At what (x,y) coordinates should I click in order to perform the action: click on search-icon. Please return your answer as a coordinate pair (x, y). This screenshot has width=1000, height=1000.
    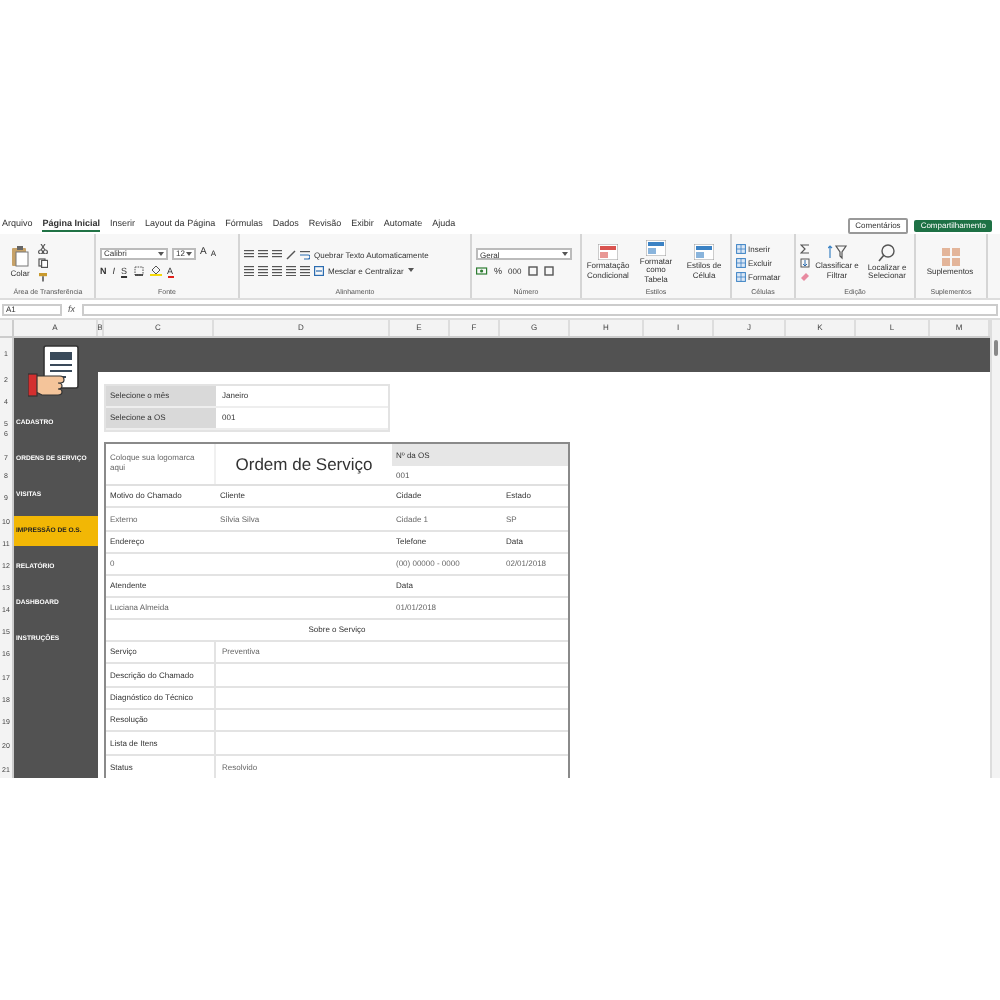
    Looking at the image, I should click on (887, 252).